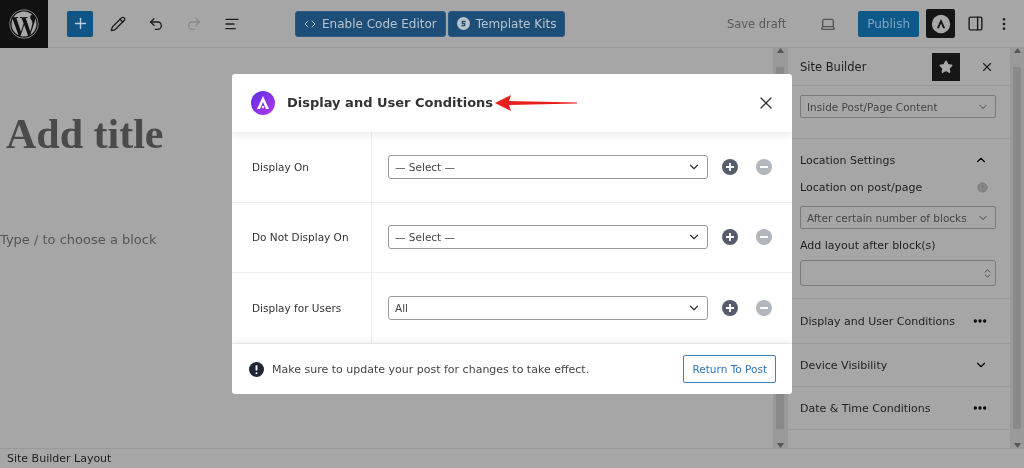 This screenshot has width=1024, height=468. I want to click on block-field: Type / to choose a block, so click(78, 239).